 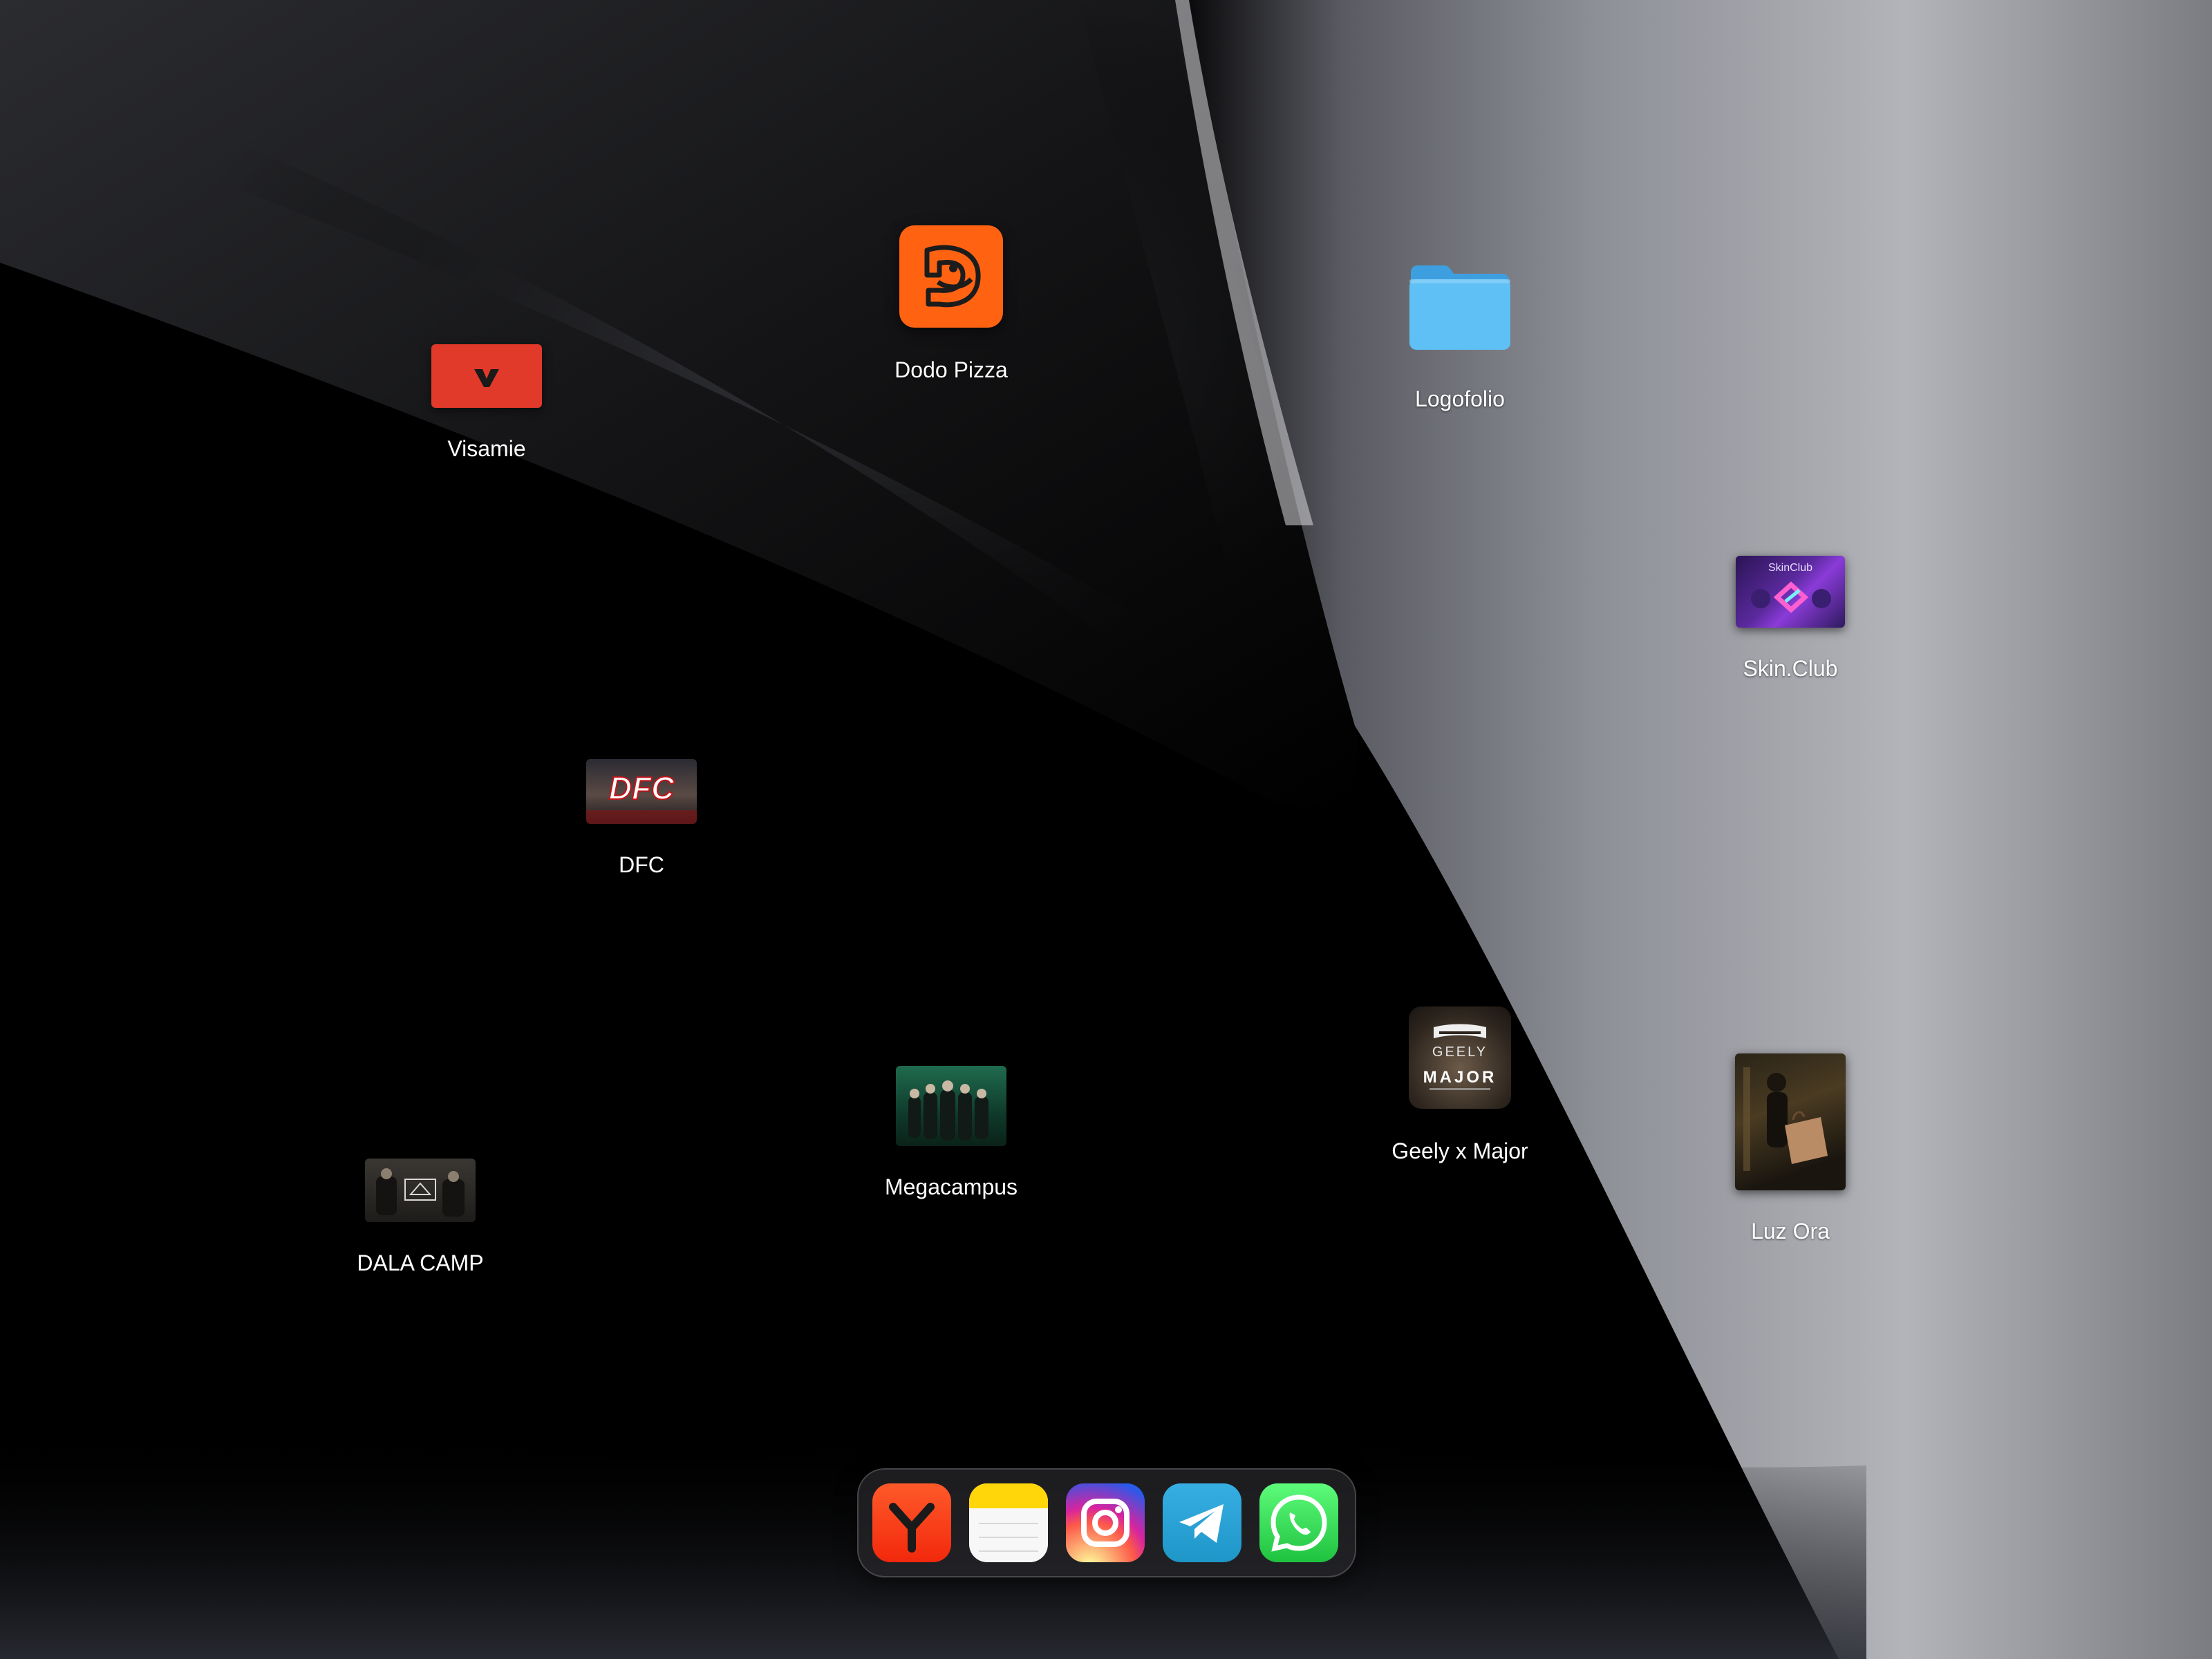 I want to click on yandex-browser-icon, so click(x=911, y=1522).